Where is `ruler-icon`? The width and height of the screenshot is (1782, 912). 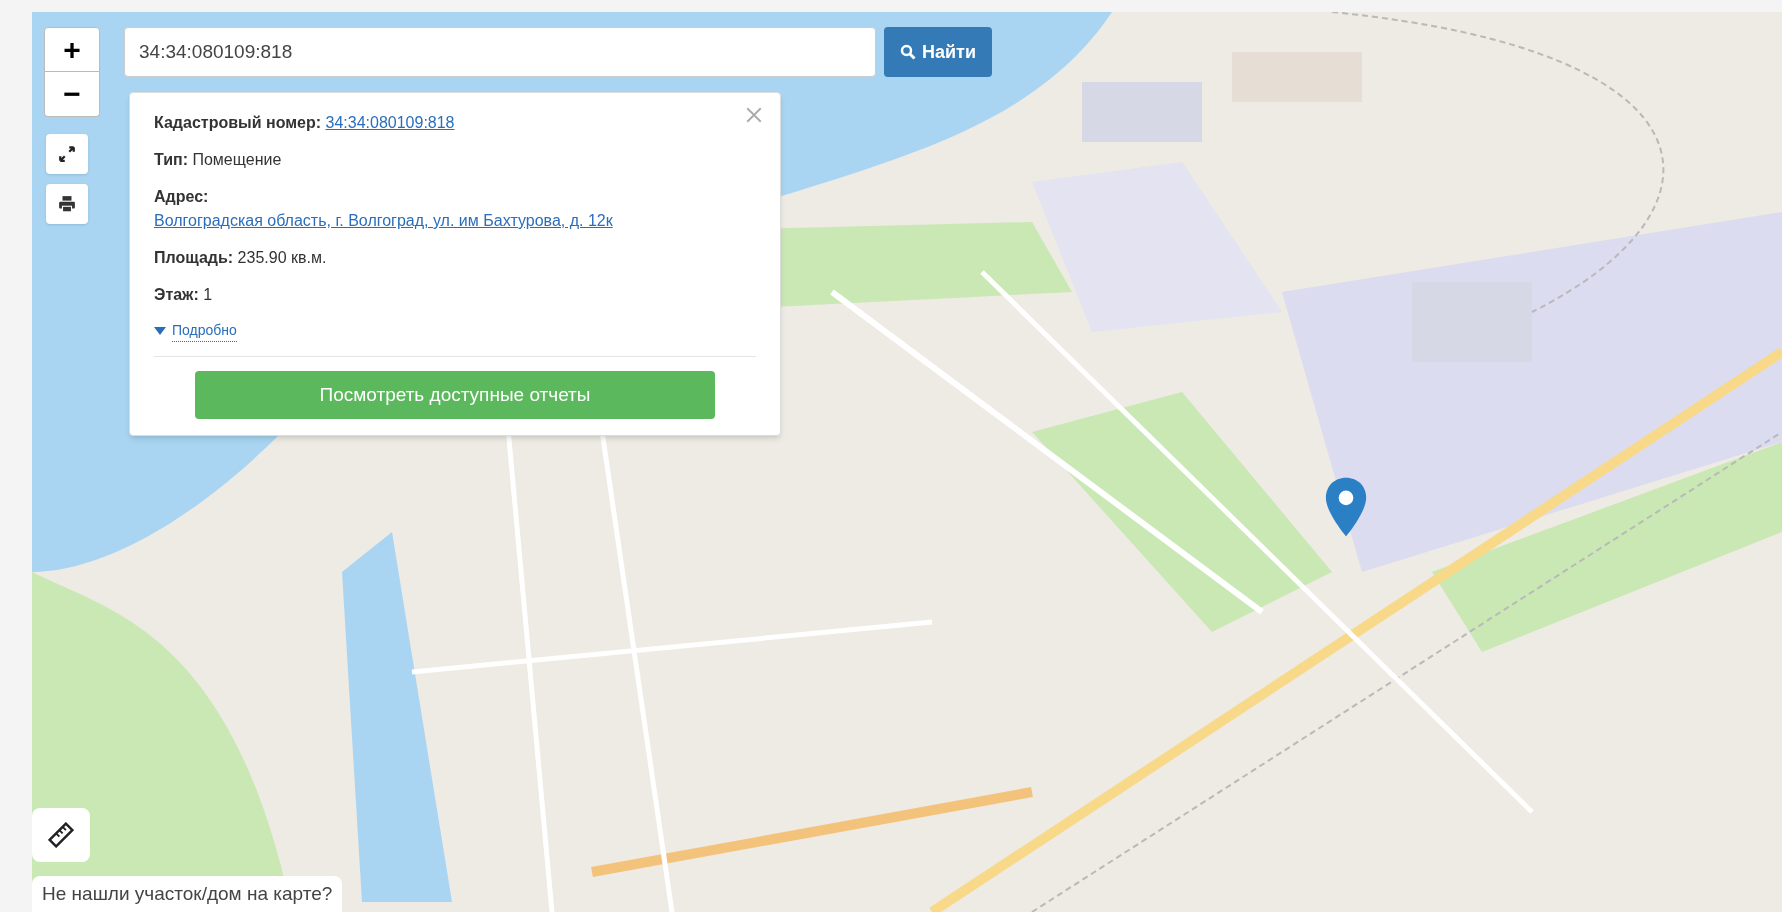 ruler-icon is located at coordinates (61, 835).